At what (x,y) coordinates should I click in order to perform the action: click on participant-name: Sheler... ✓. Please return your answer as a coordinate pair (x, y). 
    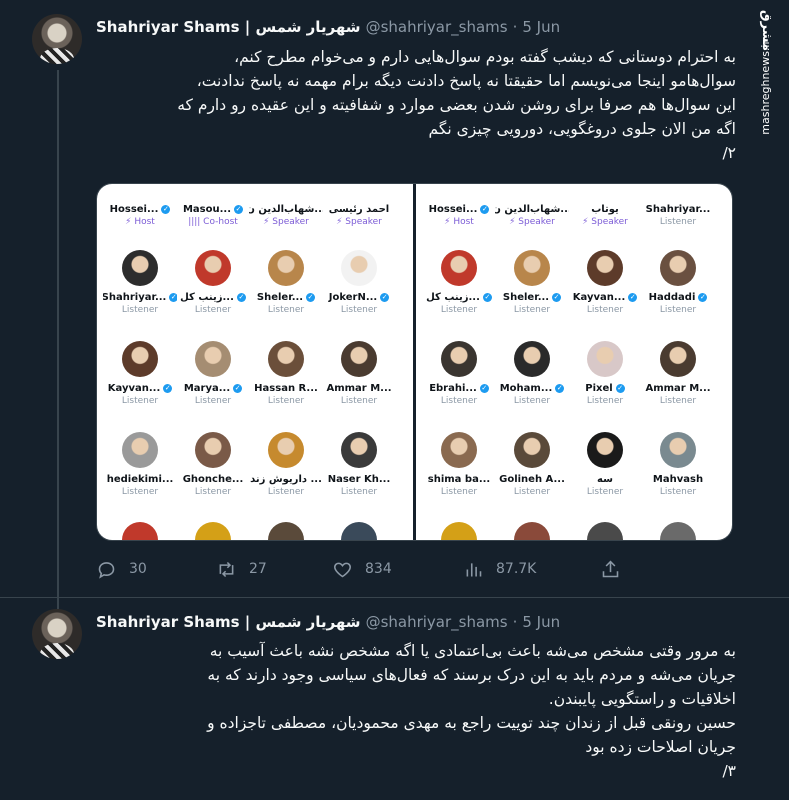
    Looking at the image, I should click on (532, 297).